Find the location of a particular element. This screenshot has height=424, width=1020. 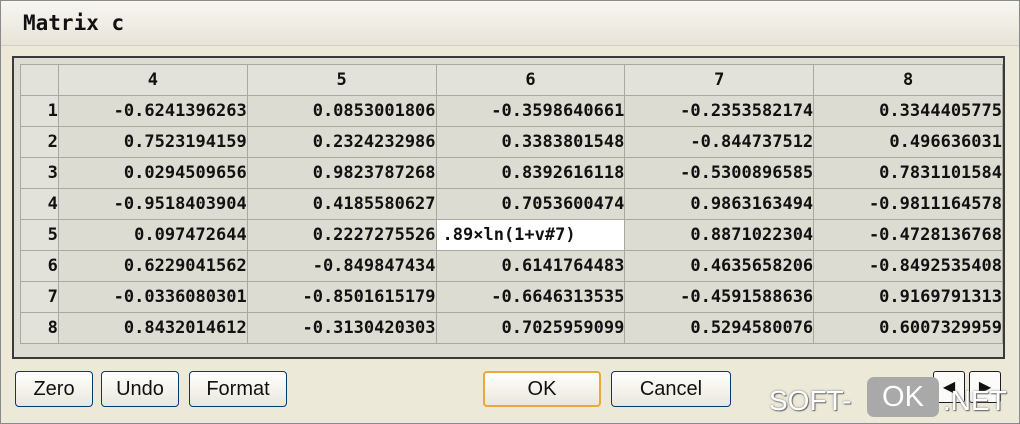

matrix-cell: 0.4185580627 is located at coordinates (341, 204).